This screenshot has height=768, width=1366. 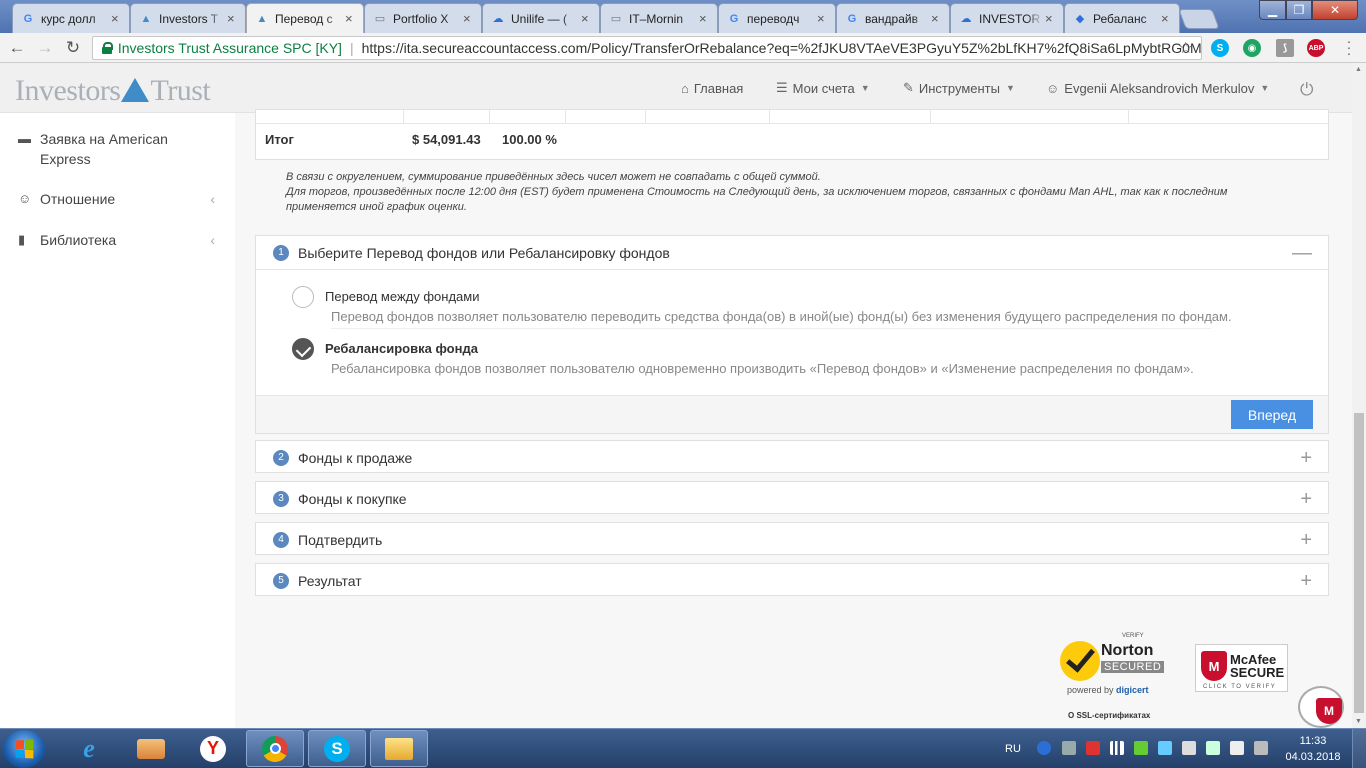 I want to click on window-close-button: ✕, so click(x=1335, y=10).